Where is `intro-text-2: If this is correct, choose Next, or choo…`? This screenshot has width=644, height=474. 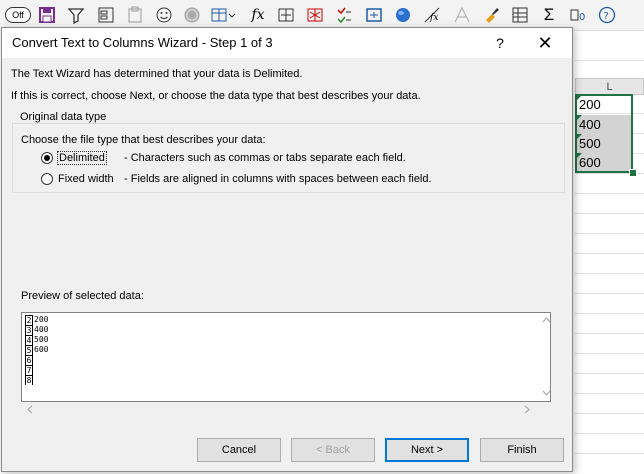
intro-text-2: If this is correct, choose Next, or choo… is located at coordinates (216, 96).